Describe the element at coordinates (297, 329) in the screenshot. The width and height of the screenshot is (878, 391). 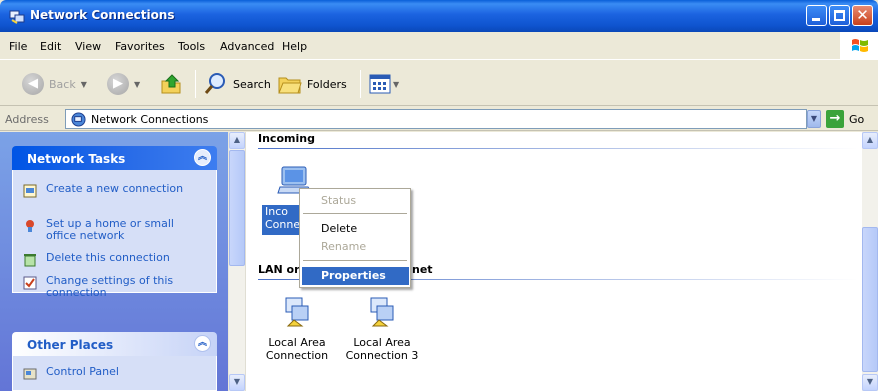
I see `lan-connection-item: Local Area Connection` at that location.